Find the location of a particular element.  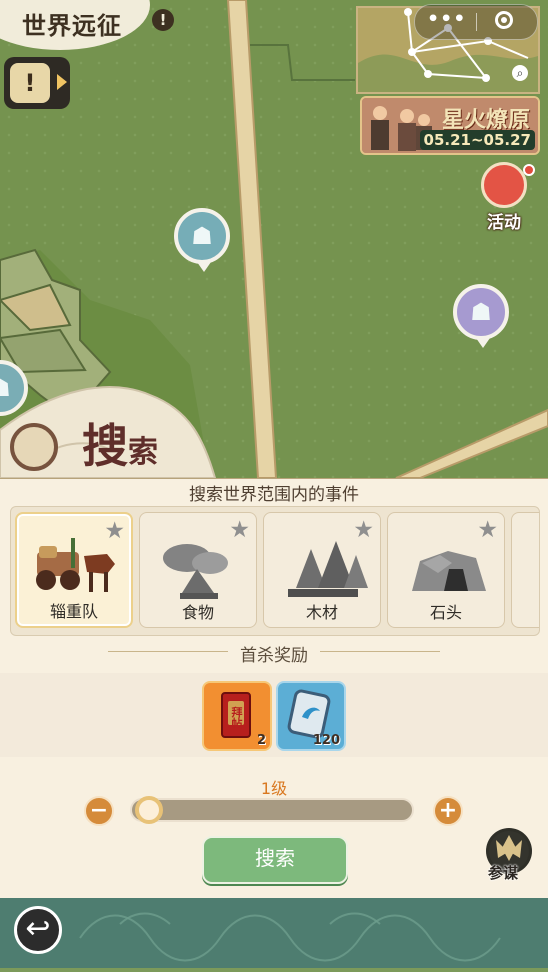

info-icon: ! is located at coordinates (163, 20).